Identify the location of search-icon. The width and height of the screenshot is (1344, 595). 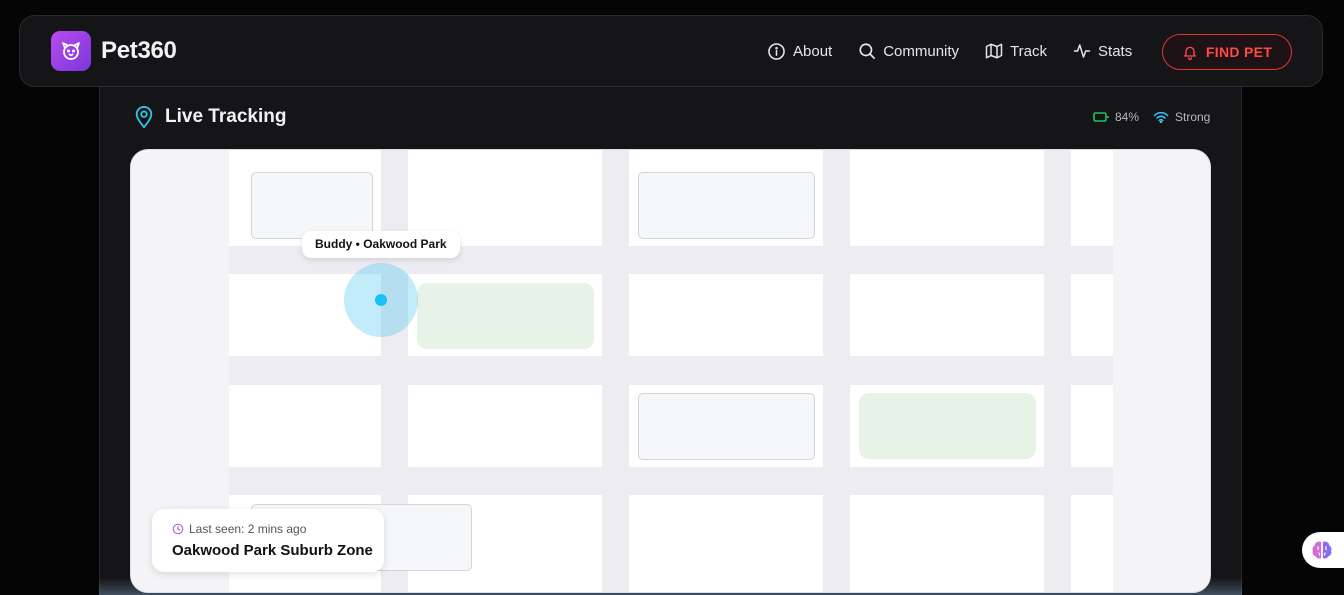
(867, 51).